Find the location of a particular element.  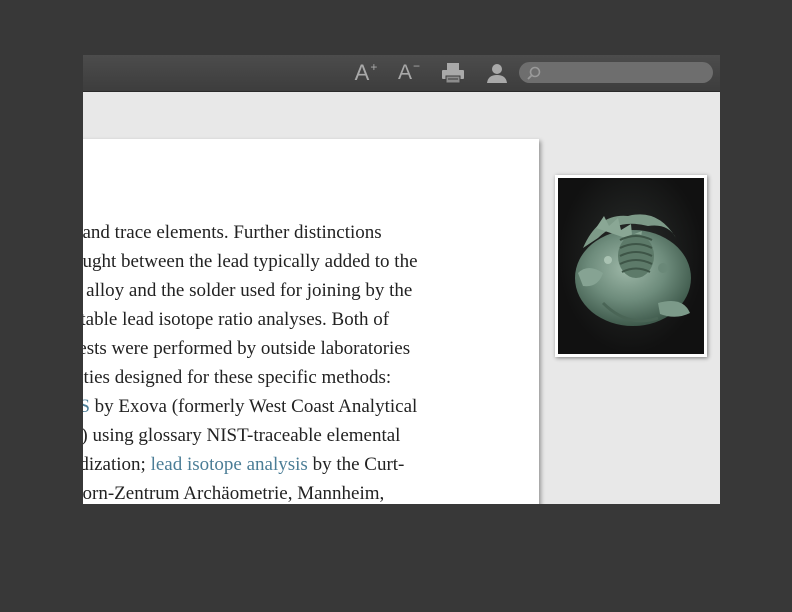

user-icon is located at coordinates (497, 73).